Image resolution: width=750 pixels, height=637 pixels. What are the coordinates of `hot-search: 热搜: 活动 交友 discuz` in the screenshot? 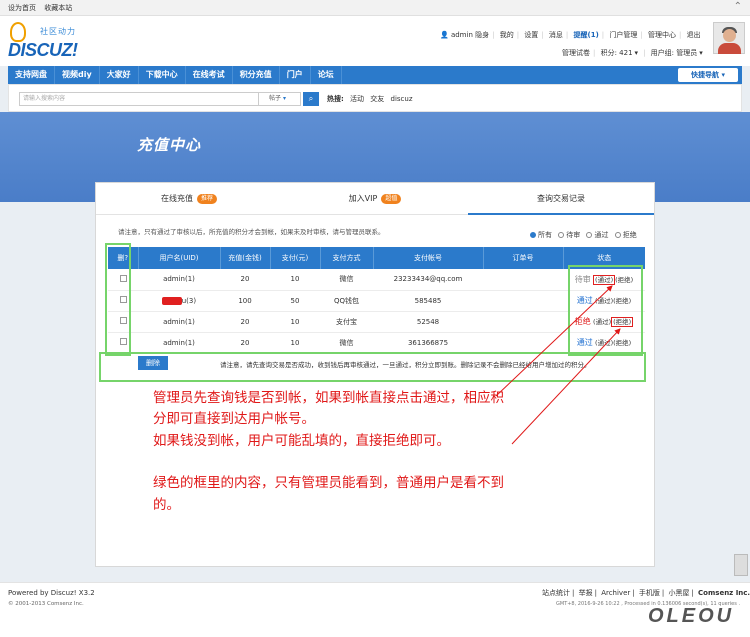 It's located at (370, 99).